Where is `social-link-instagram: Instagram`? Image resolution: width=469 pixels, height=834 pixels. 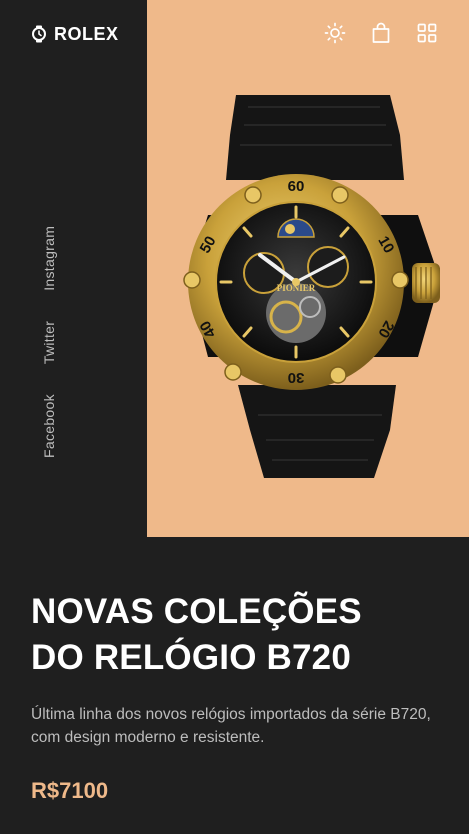 social-link-instagram: Instagram is located at coordinates (49, 258).